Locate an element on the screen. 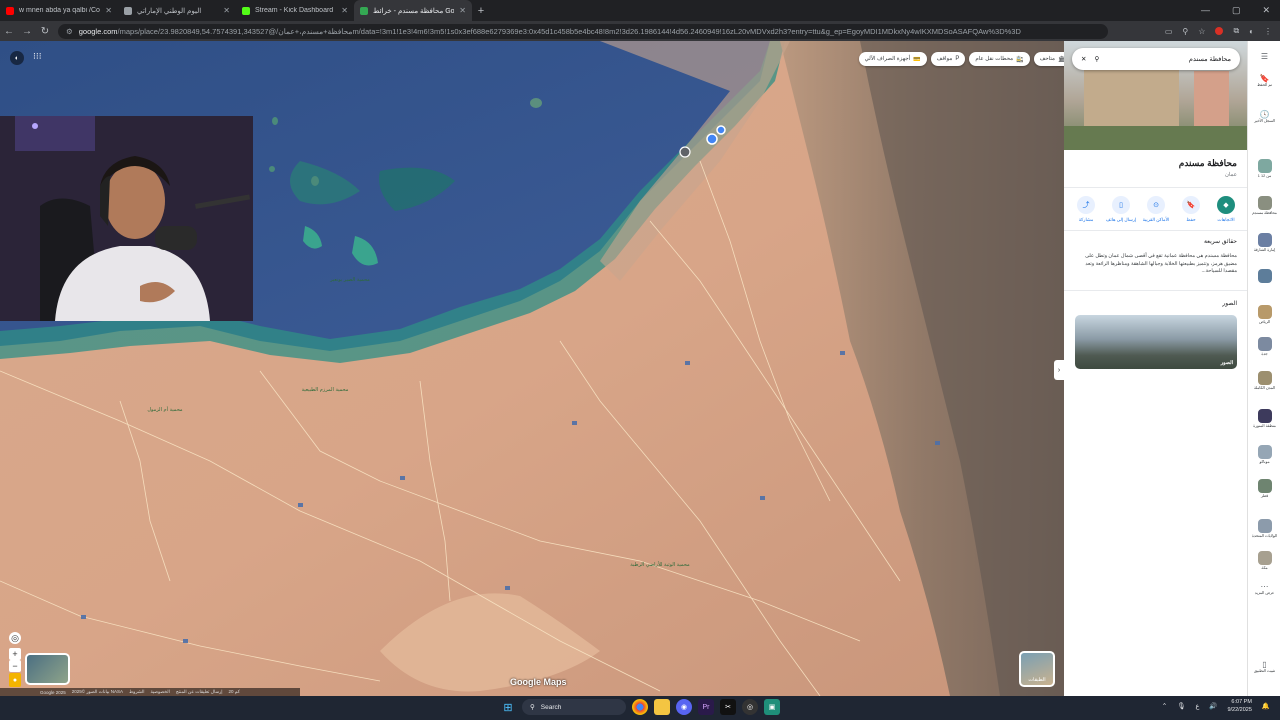  building-shape is located at coordinates (1211, 101).